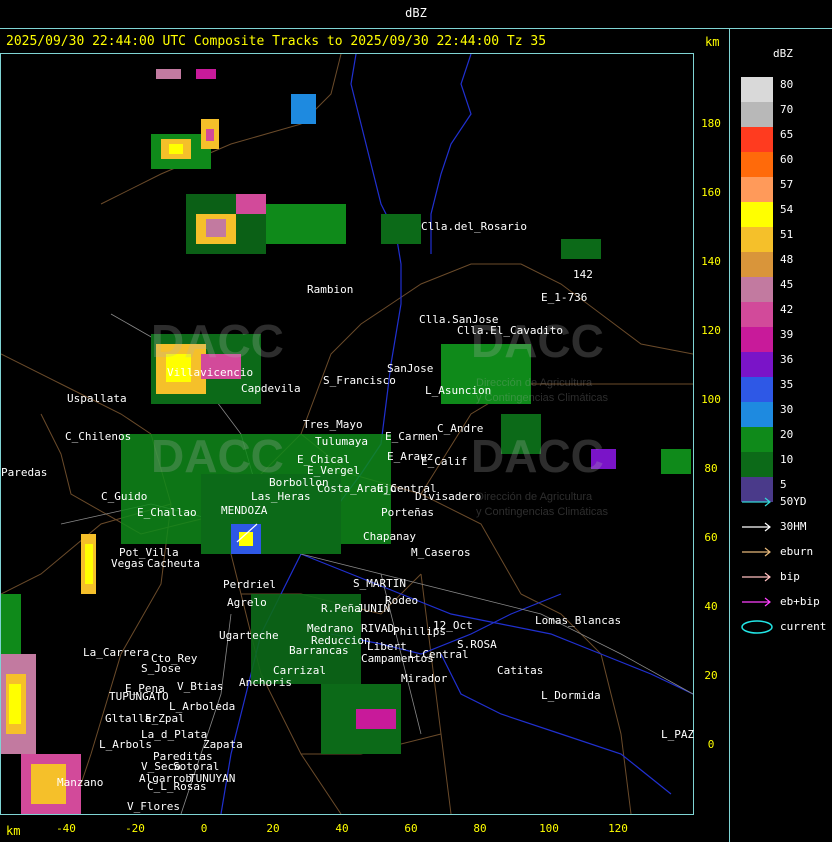 The width and height of the screenshot is (832, 842). What do you see at coordinates (411, 436) in the screenshot?
I see `place-label: E_Carmen` at bounding box center [411, 436].